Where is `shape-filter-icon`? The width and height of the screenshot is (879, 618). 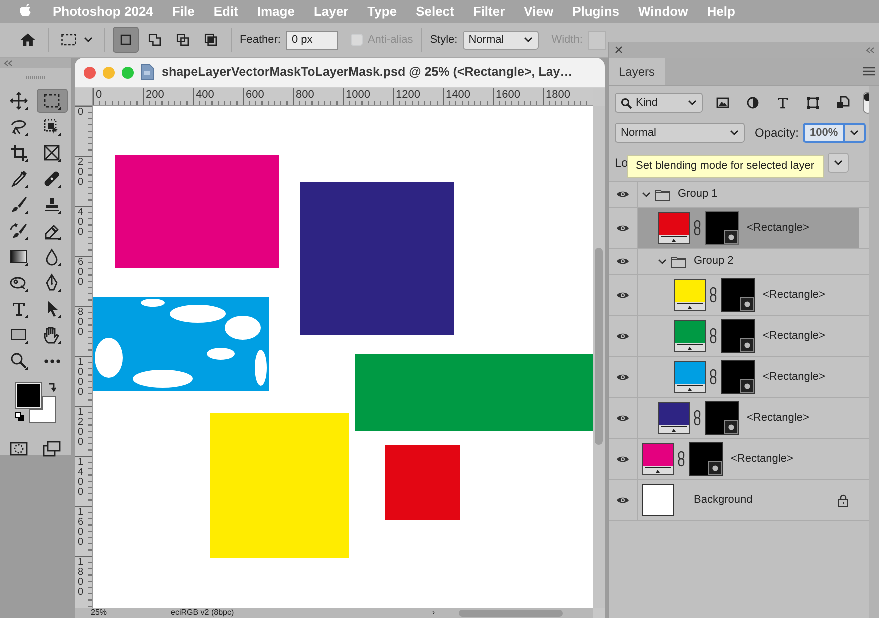 shape-filter-icon is located at coordinates (813, 103).